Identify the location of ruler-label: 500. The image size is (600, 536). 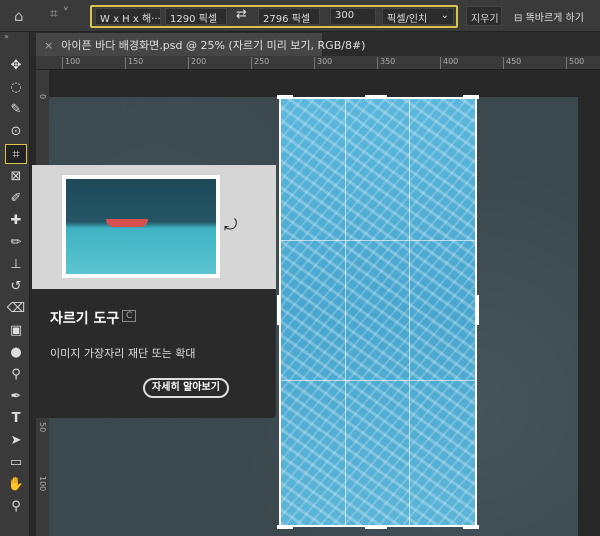
(575, 63).